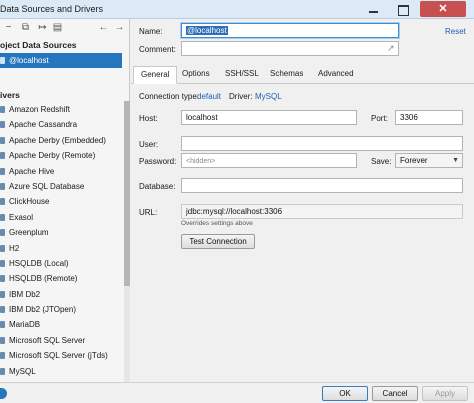 The width and height of the screenshot is (474, 403). I want to click on properties-icon: ▤, so click(57, 27).